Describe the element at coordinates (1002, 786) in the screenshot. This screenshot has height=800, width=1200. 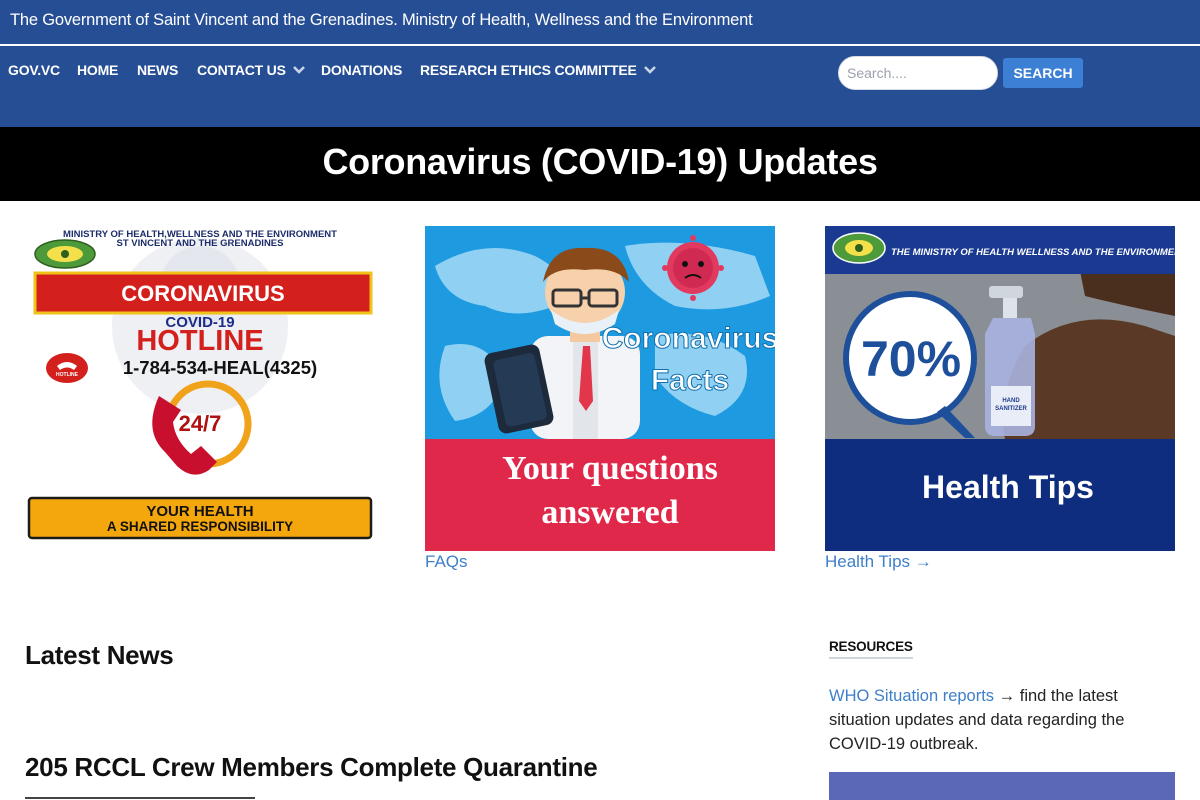
I see `resources-banner` at that location.